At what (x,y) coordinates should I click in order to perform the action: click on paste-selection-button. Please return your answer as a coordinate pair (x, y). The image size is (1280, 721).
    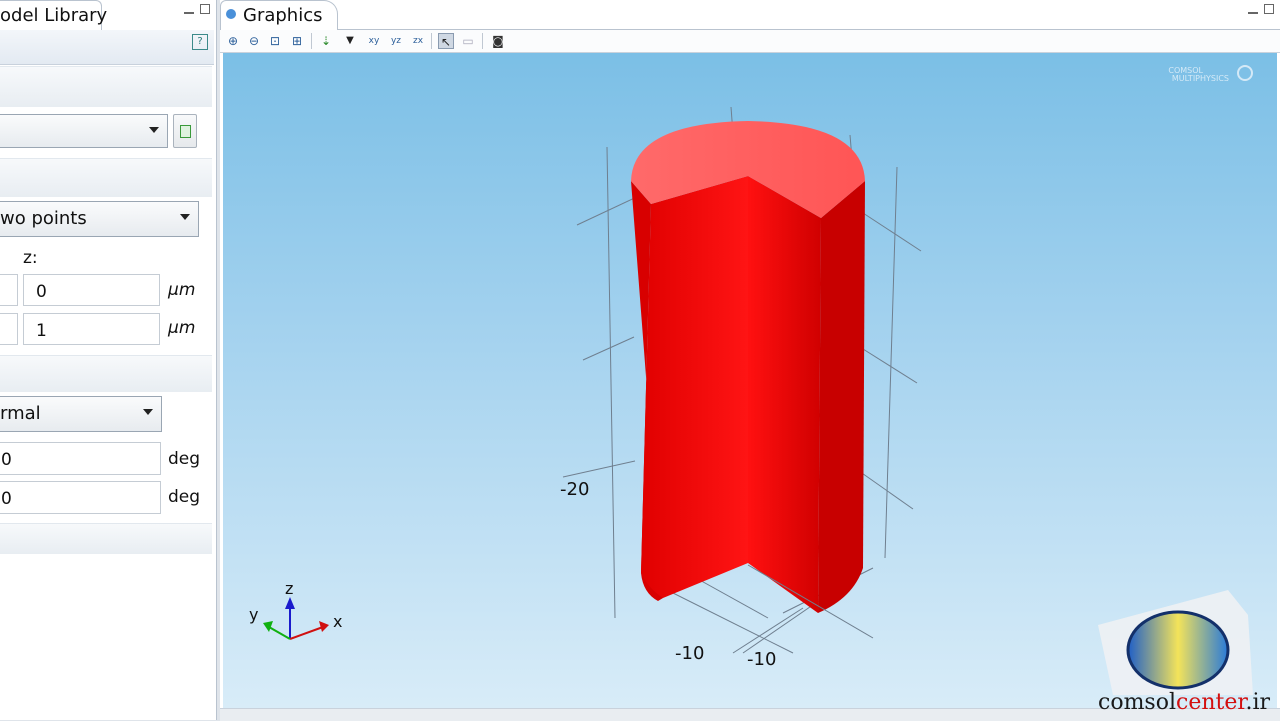
    Looking at the image, I should click on (185, 131).